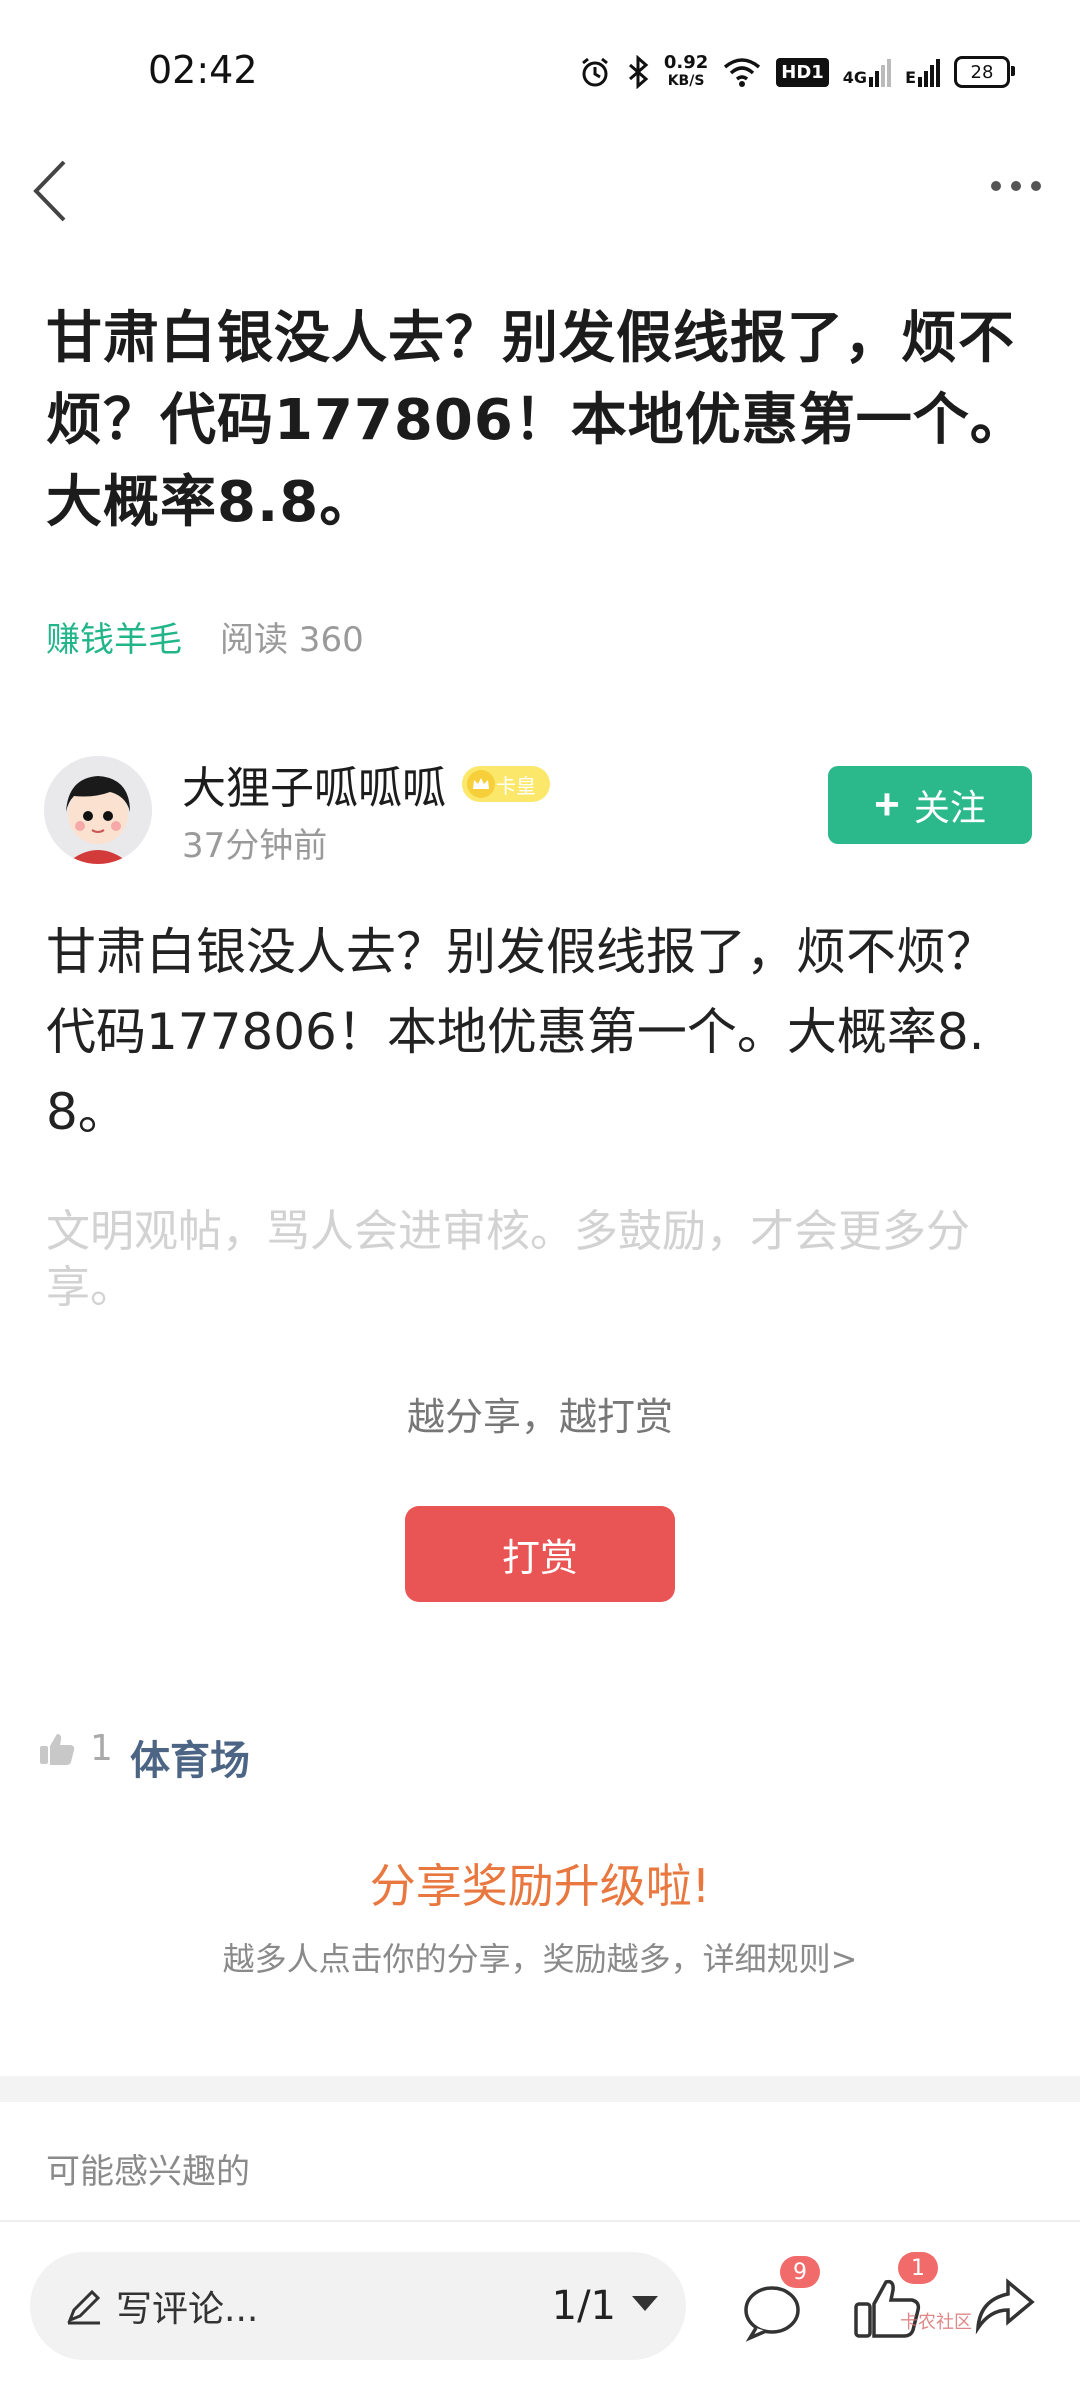  Describe the element at coordinates (51, 191) in the screenshot. I see `back-icon` at that location.